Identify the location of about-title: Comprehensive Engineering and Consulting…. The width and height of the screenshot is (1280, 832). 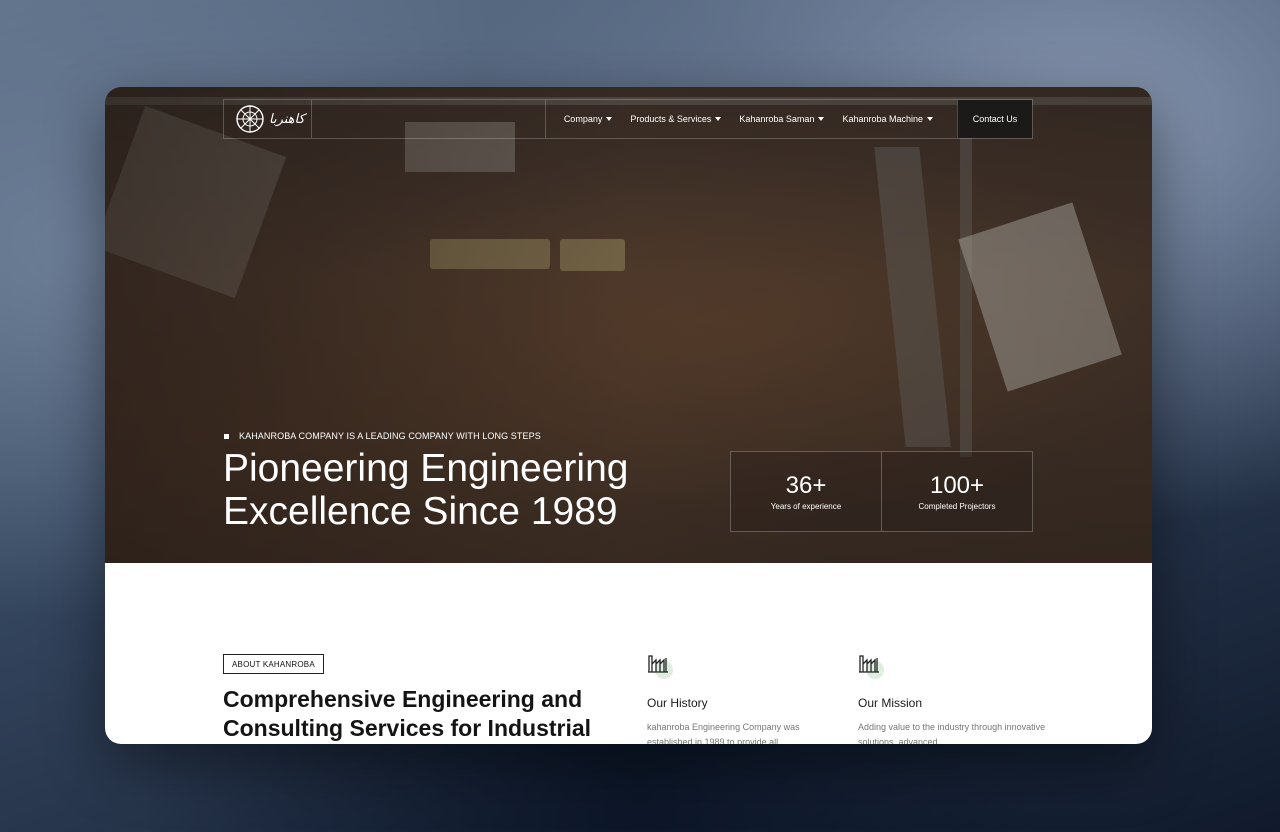
(407, 713).